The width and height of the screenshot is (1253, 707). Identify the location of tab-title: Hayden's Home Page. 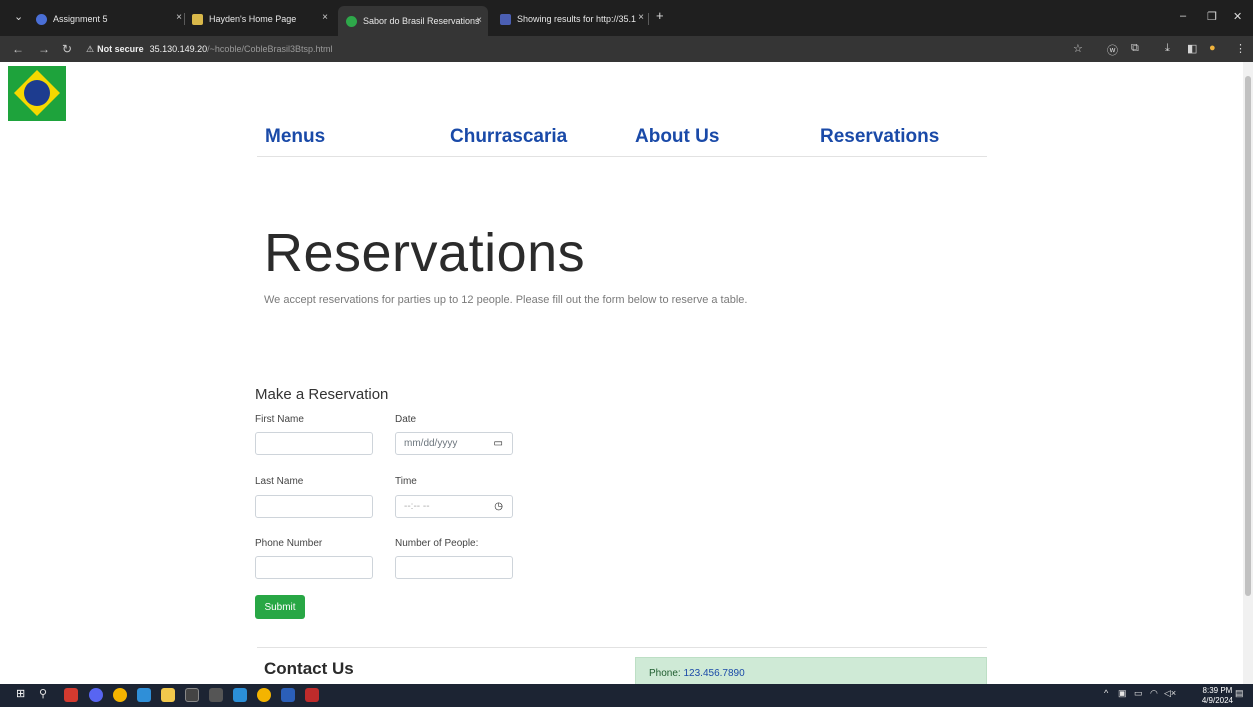
(253, 19).